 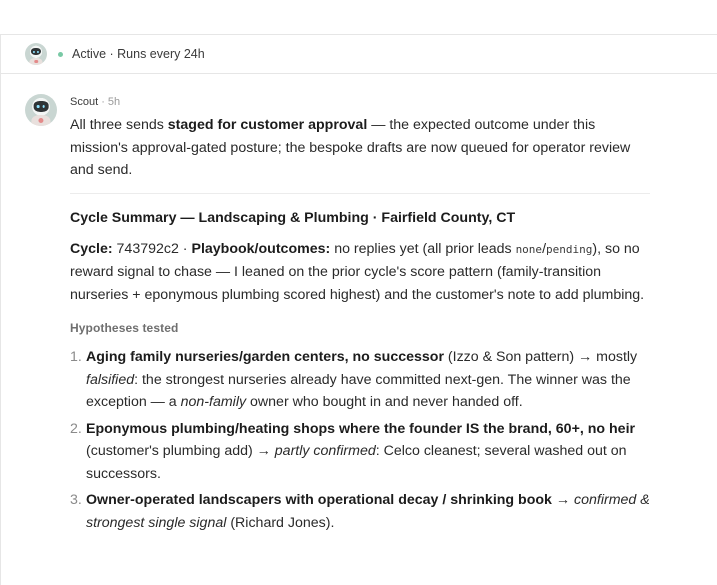 I want to click on hypotheses-heading: Hypotheses tested, so click(x=124, y=328).